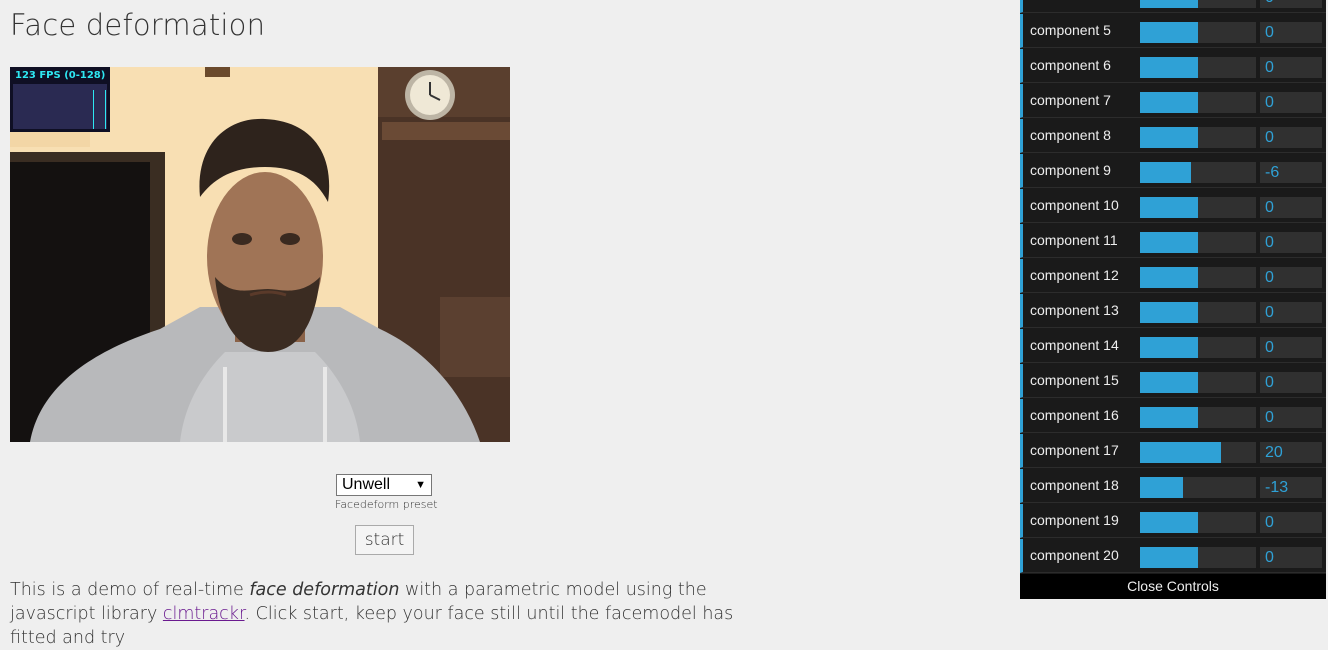  Describe the element at coordinates (366, 484) in the screenshot. I see `preset-selected-value: Unwell` at that location.